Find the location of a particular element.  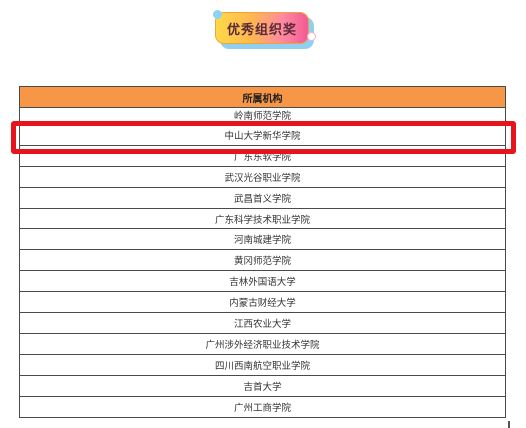

award-badge-label: 优秀组织奖 is located at coordinates (262, 28).